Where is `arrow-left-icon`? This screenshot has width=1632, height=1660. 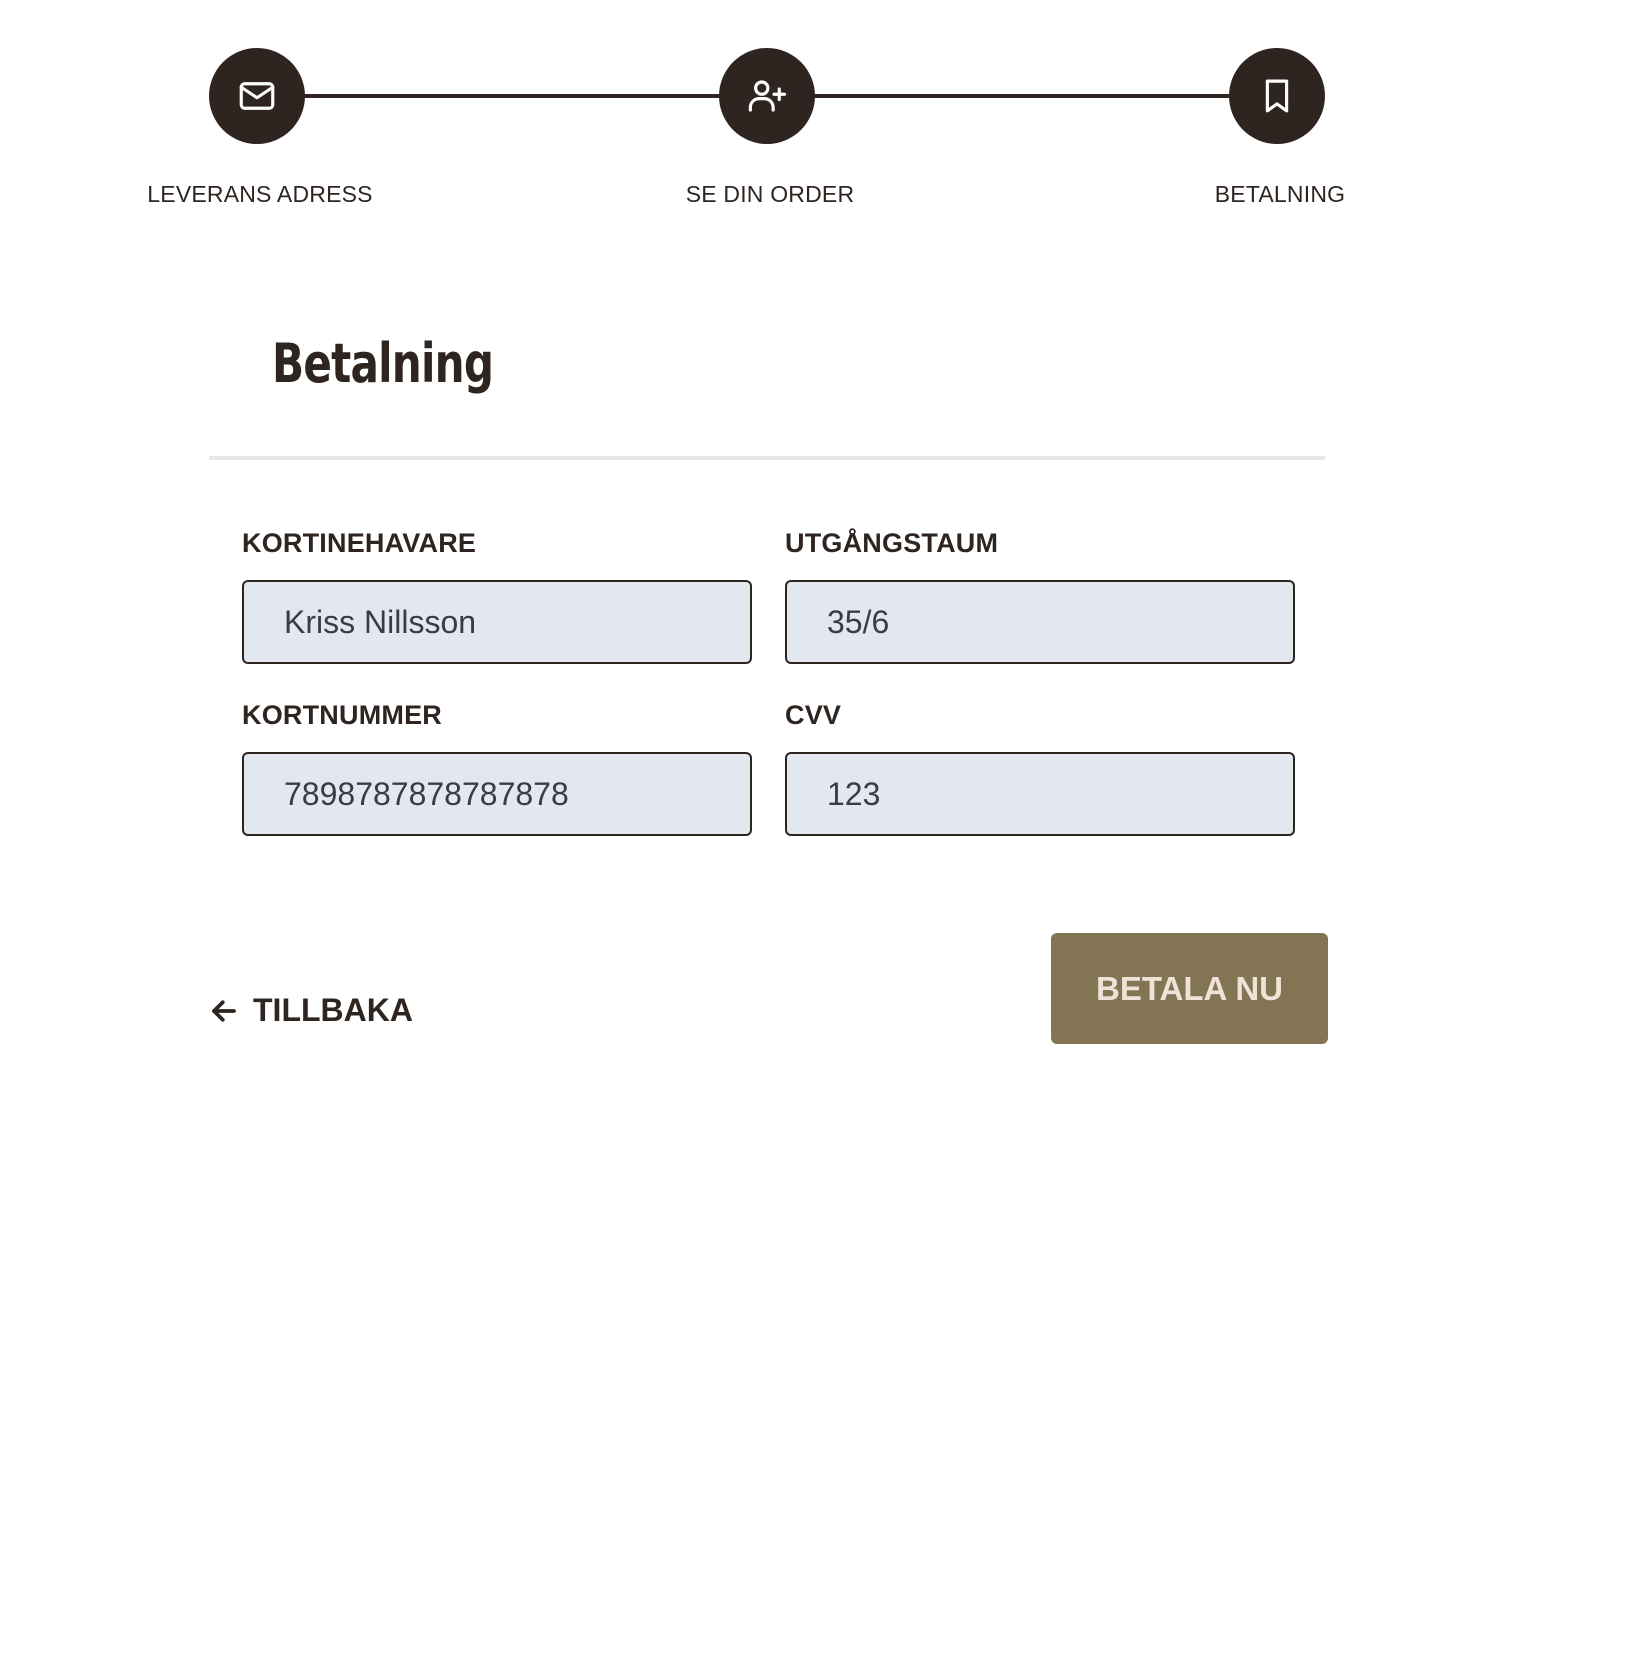 arrow-left-icon is located at coordinates (224, 1010).